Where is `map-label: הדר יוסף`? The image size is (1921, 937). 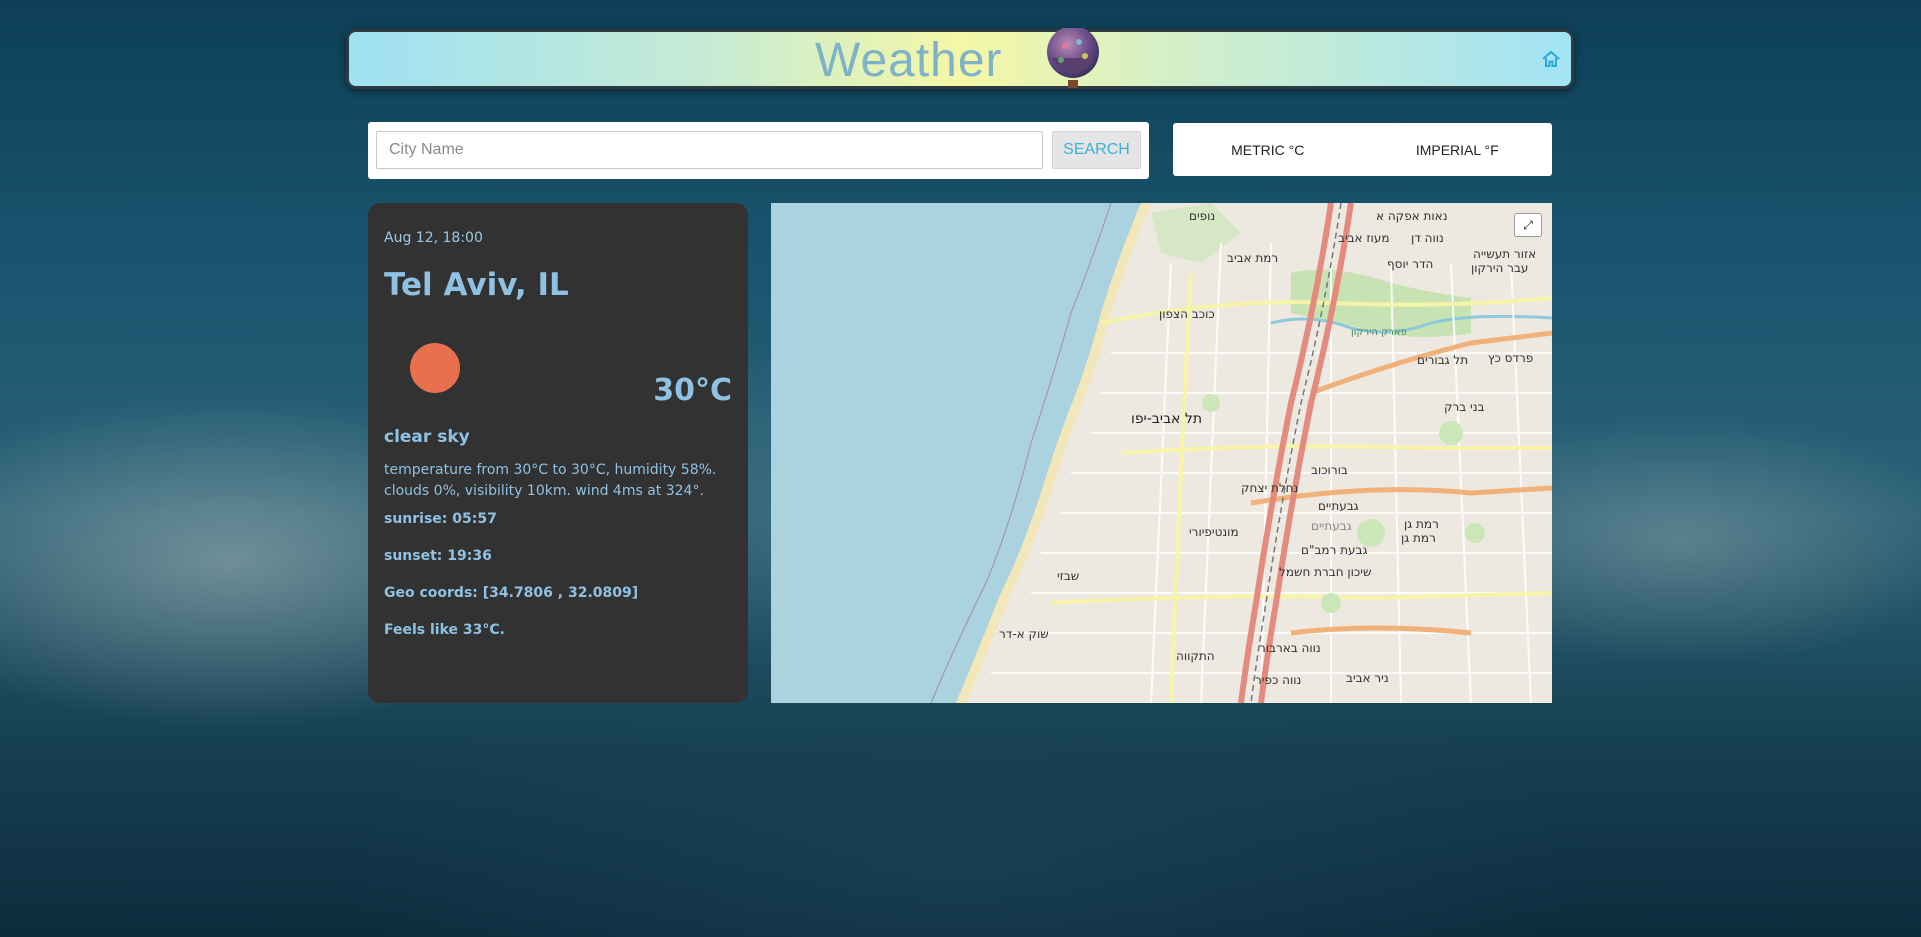 map-label: הדר יוסף is located at coordinates (1410, 264).